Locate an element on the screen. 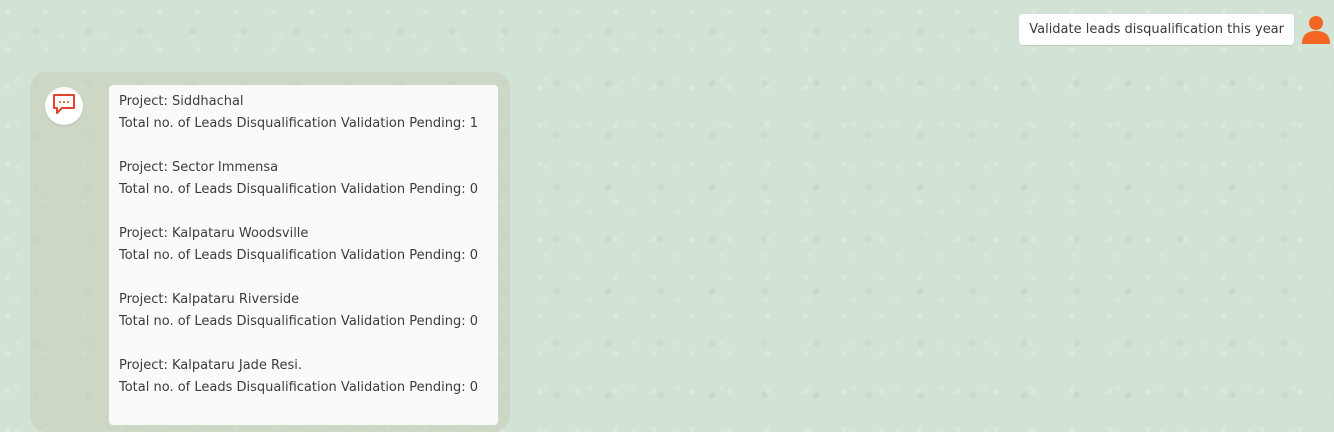 Image resolution: width=1334 pixels, height=432 pixels. user-avatar-icon is located at coordinates (1316, 29).